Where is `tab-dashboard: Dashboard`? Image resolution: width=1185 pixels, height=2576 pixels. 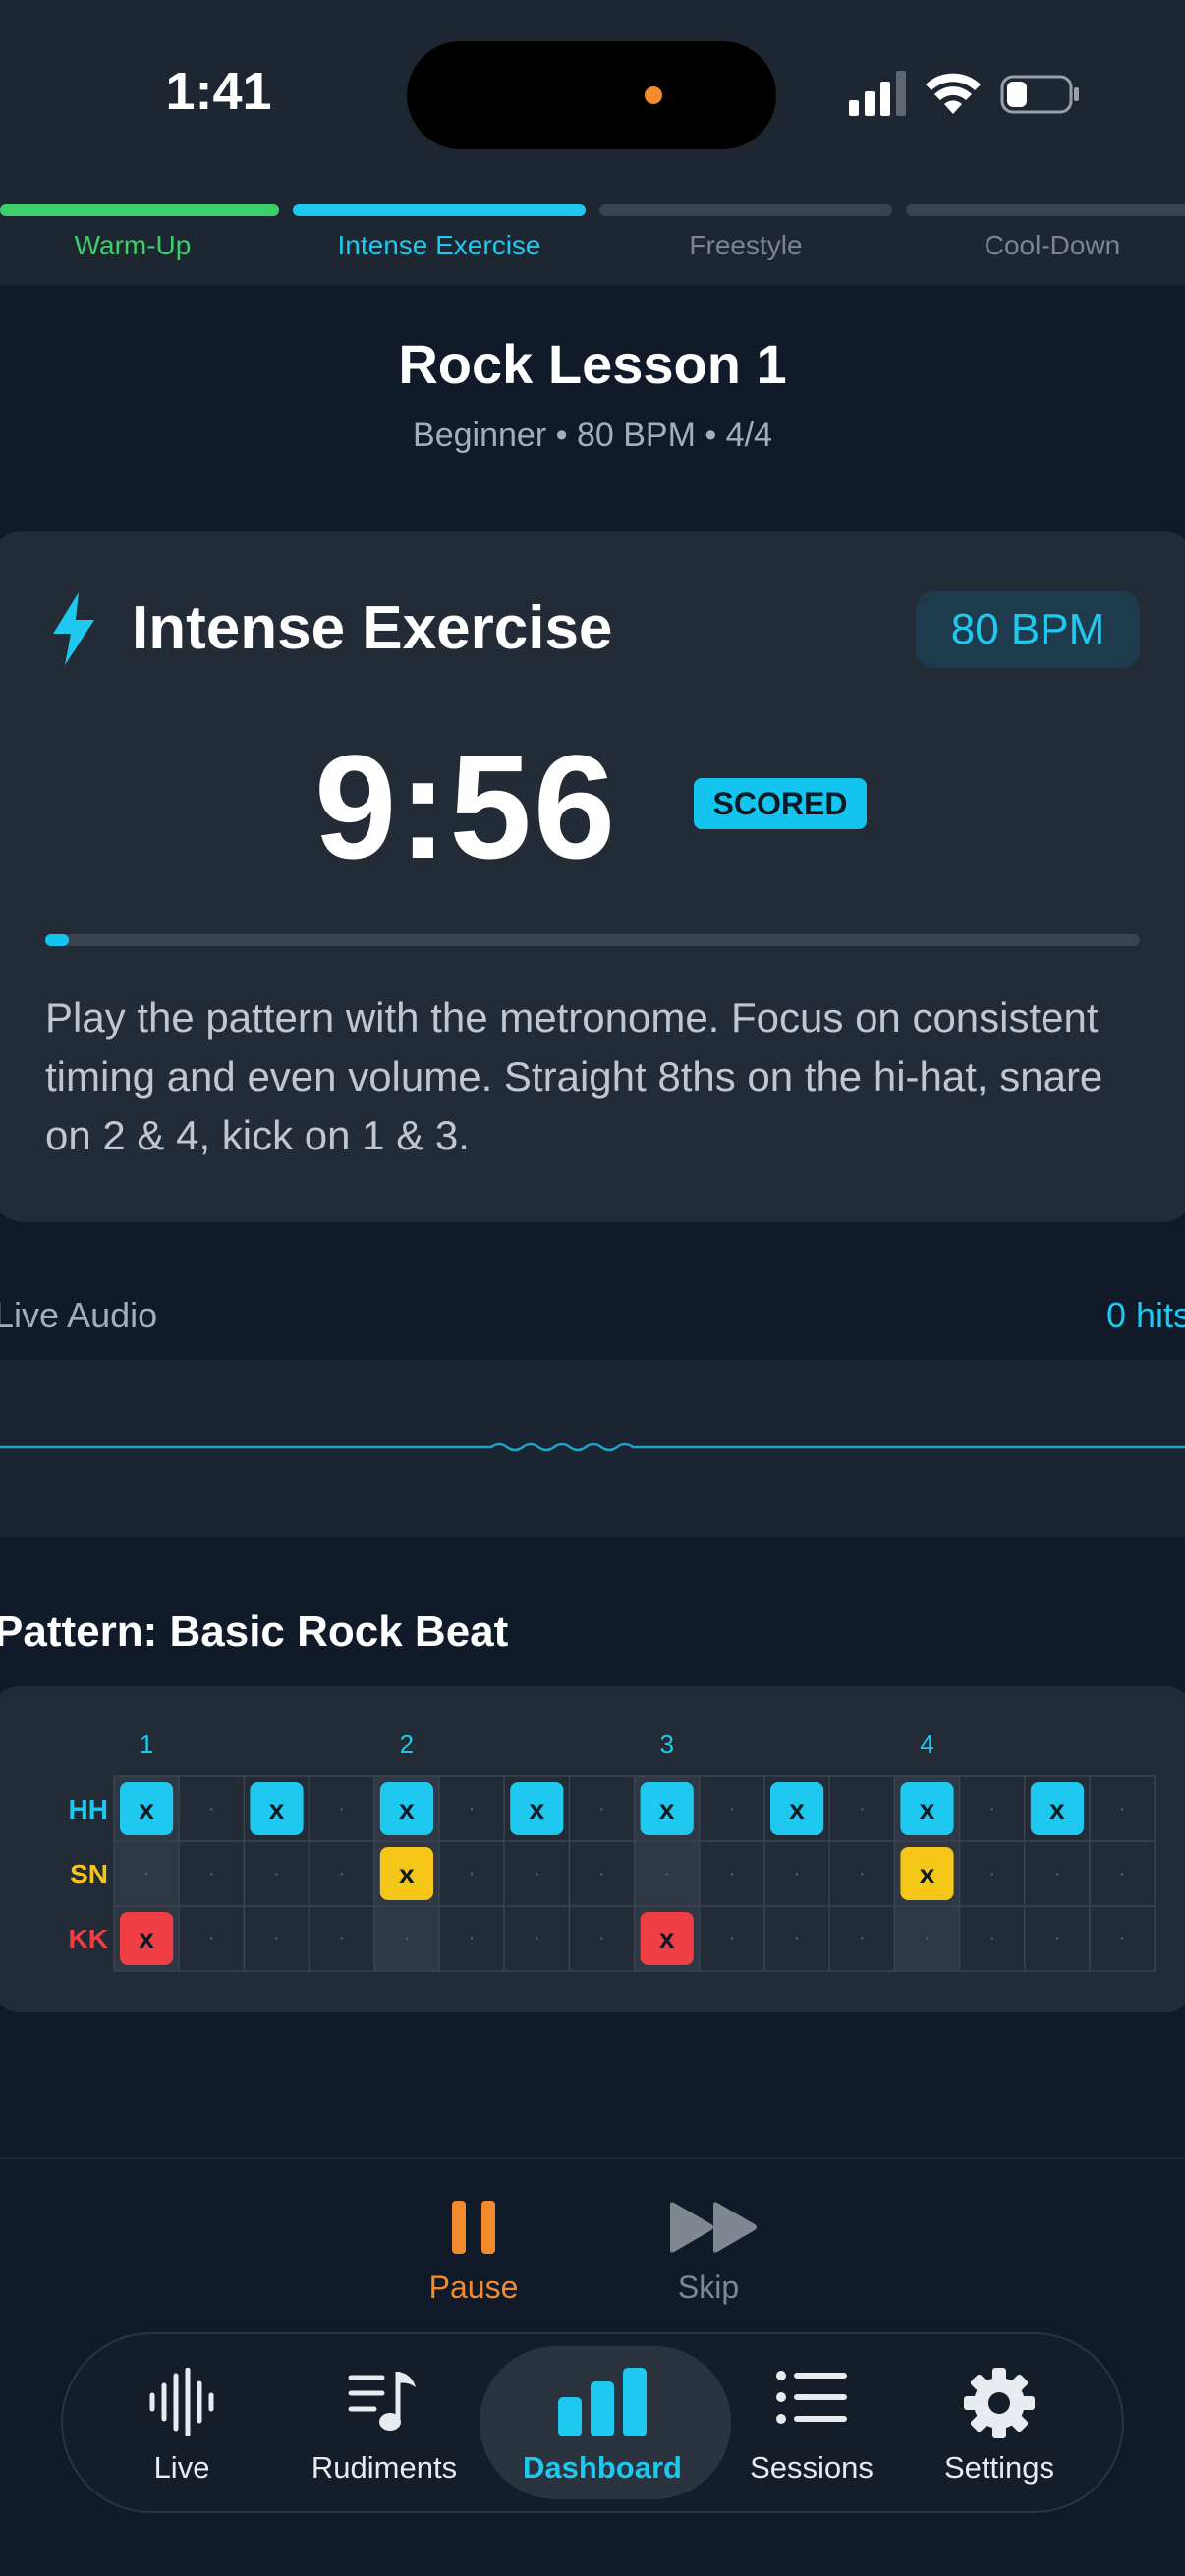 tab-dashboard: Dashboard is located at coordinates (602, 2423).